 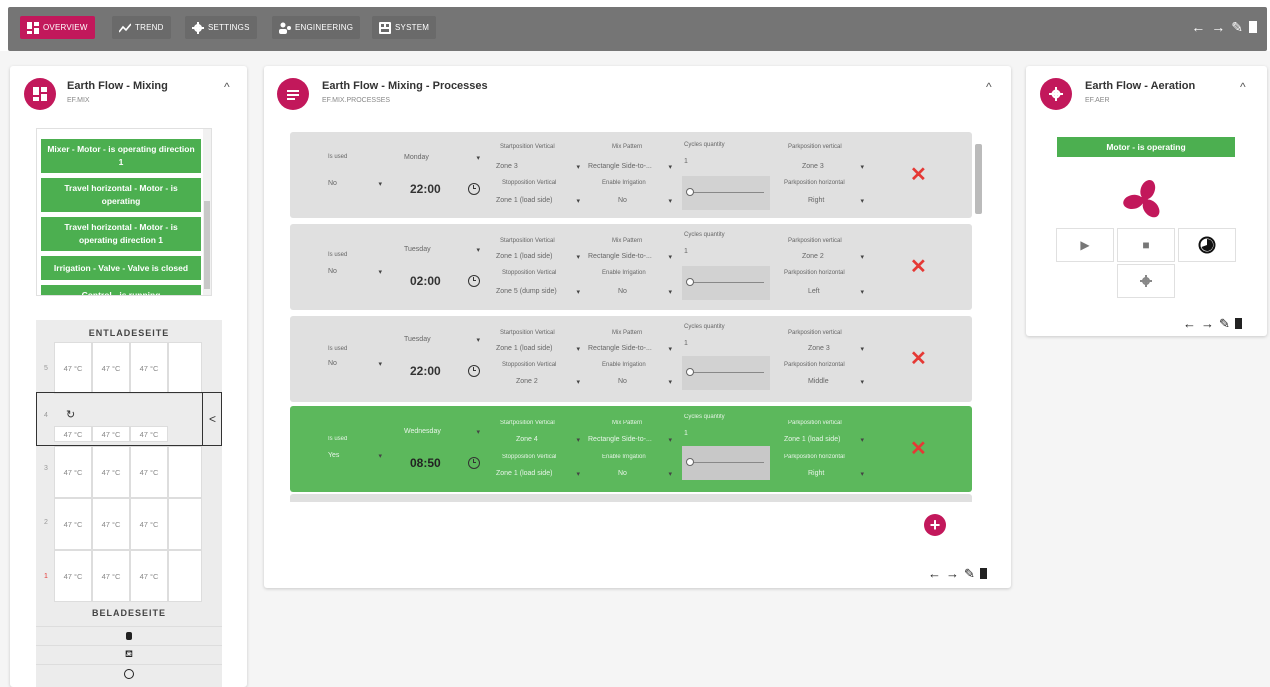 I want to click on park-vertical-label: Parkposition vertical, so click(x=815, y=241).